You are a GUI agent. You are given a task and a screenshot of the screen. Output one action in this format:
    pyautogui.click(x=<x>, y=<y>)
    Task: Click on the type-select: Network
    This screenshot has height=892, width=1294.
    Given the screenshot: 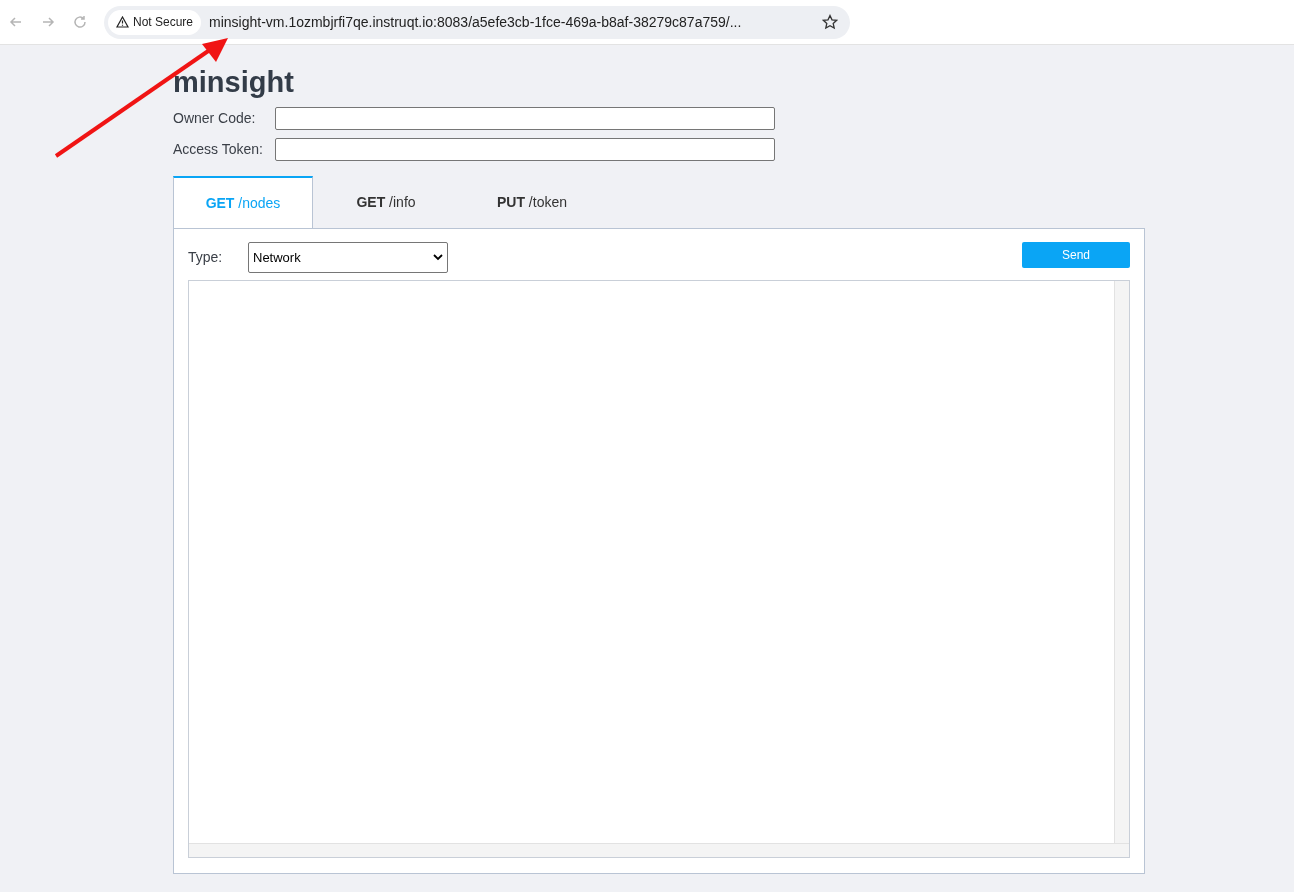 What is the action you would take?
    pyautogui.click(x=348, y=257)
    